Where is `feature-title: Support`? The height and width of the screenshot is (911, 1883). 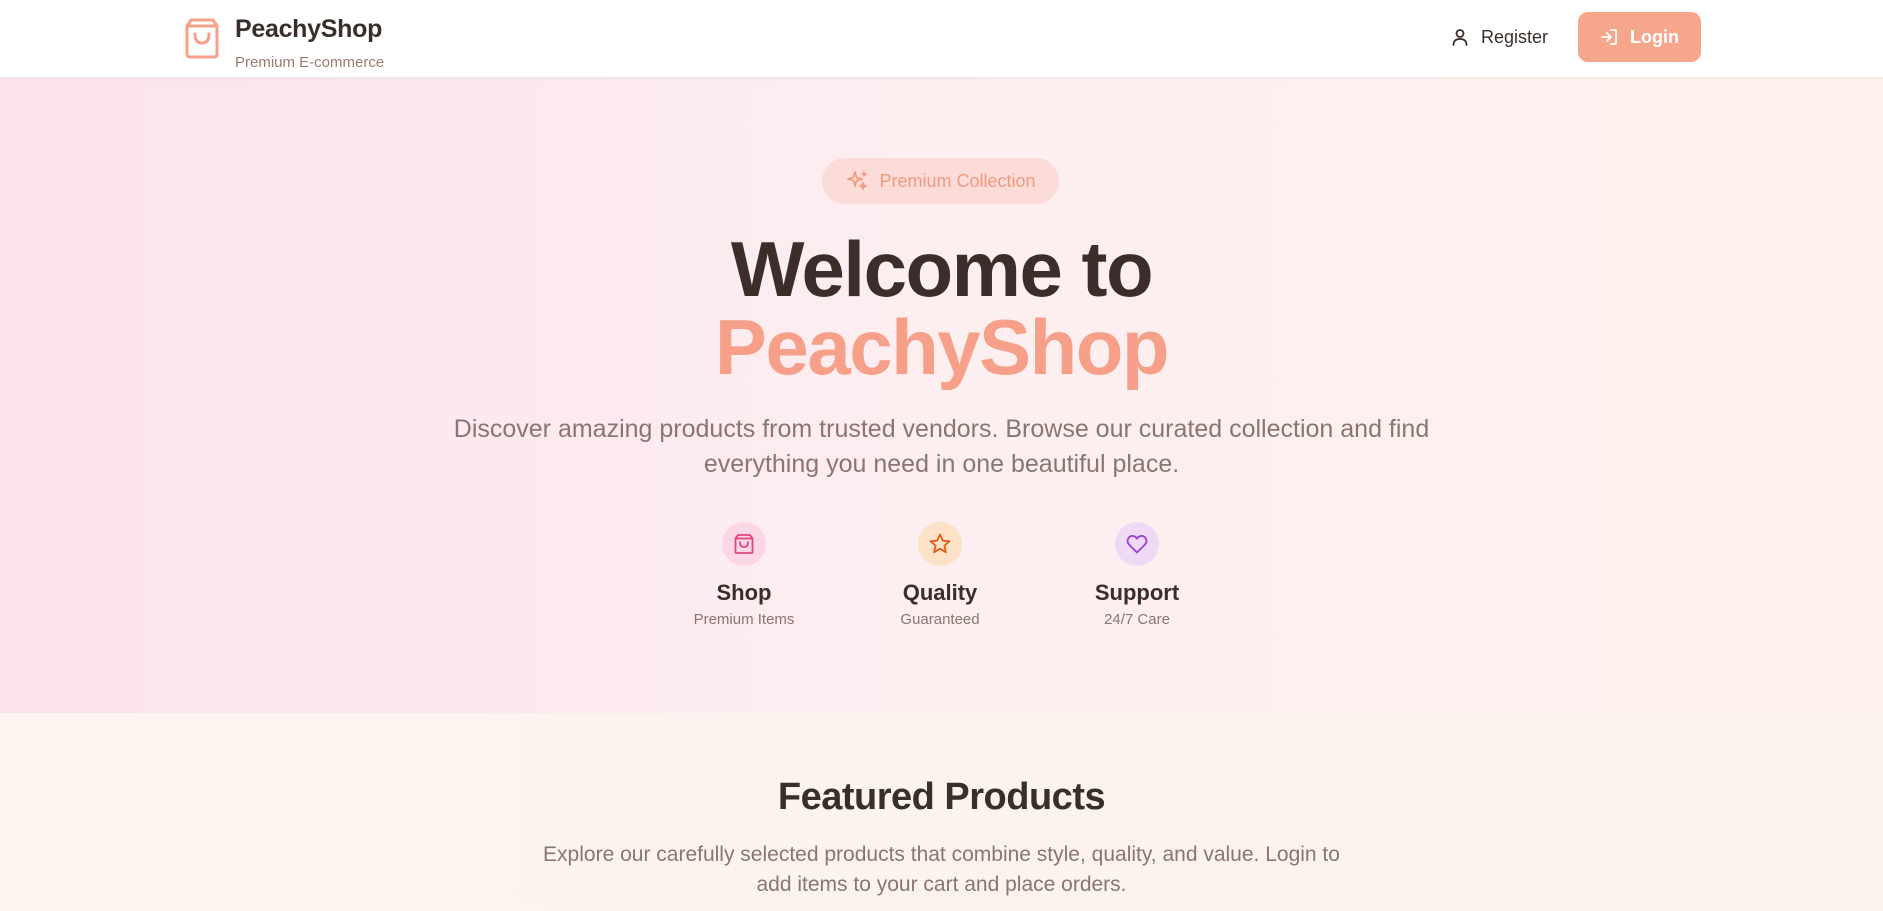
feature-title: Support is located at coordinates (1137, 592).